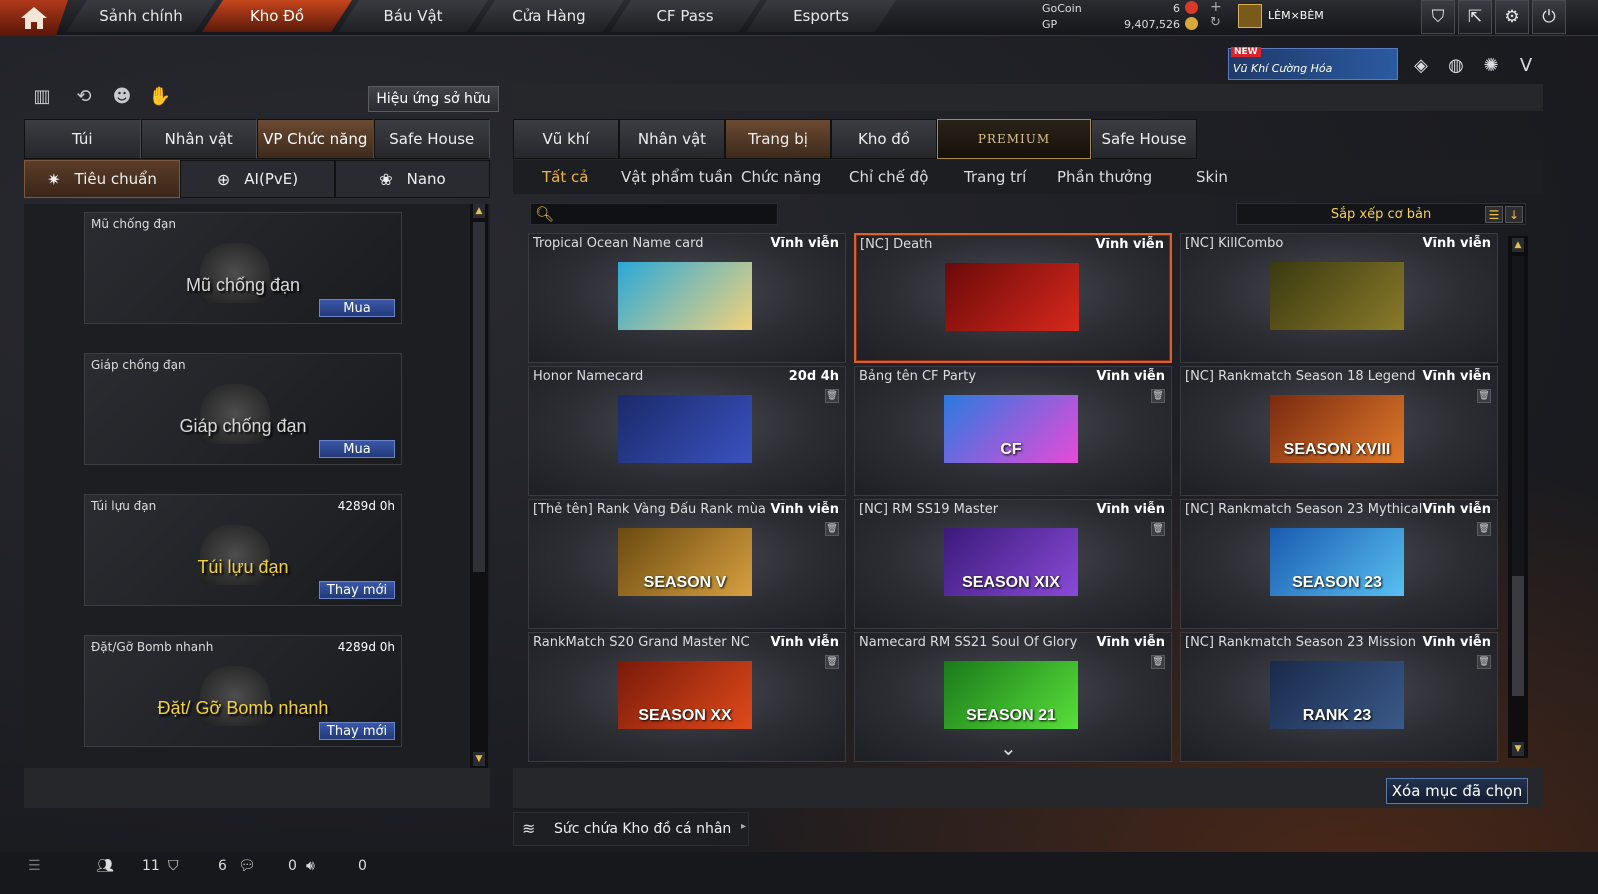  Describe the element at coordinates (1191, 23) in the screenshot. I see `gp-icon` at that location.